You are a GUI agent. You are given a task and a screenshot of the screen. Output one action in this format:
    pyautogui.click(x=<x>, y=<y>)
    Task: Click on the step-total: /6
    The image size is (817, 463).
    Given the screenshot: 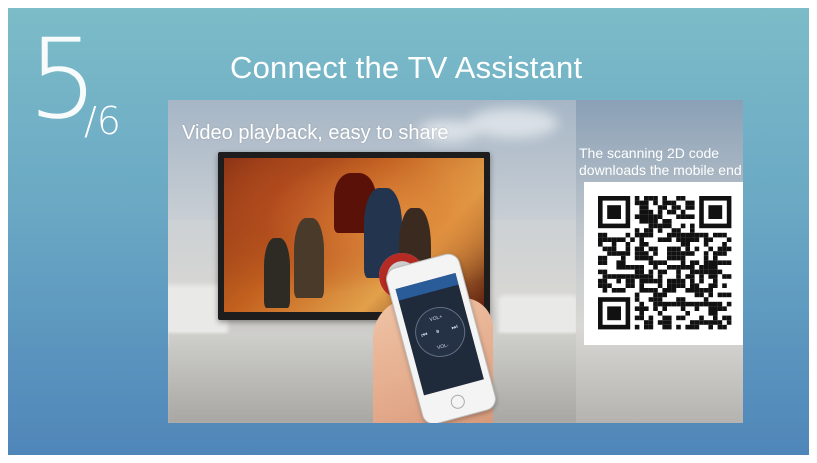 What is the action you would take?
    pyautogui.click(x=102, y=121)
    